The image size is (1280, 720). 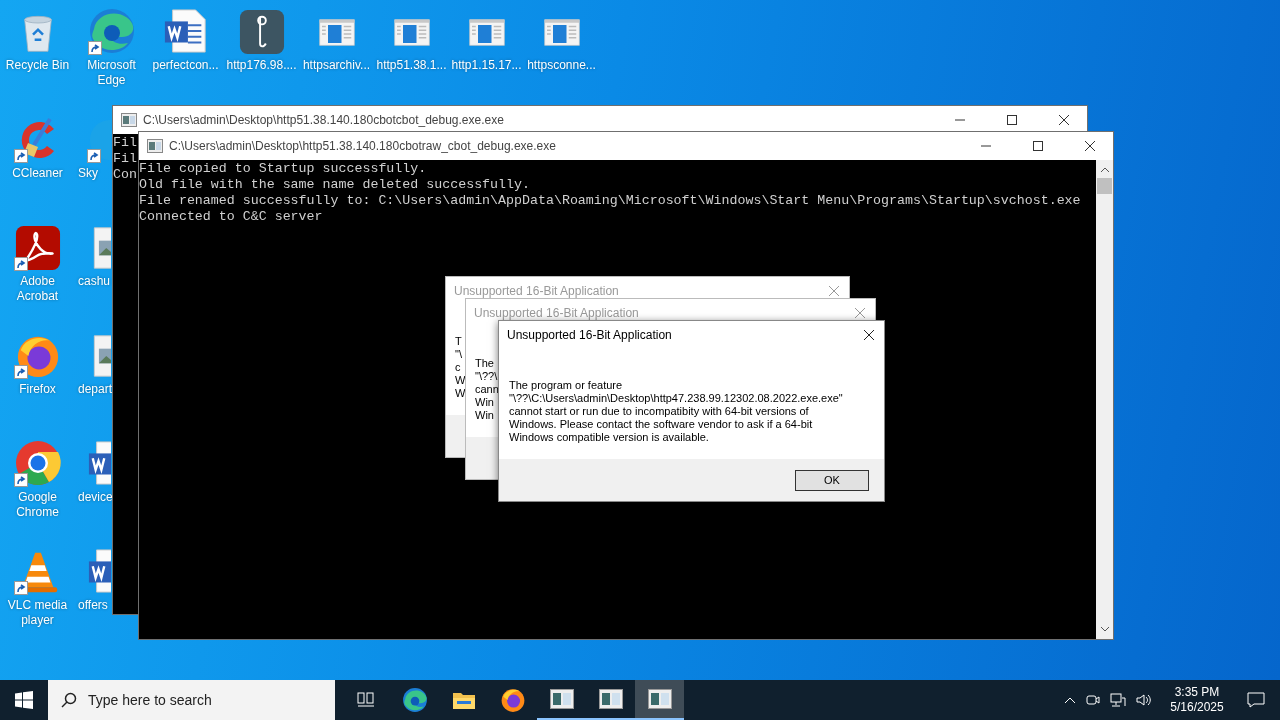 What do you see at coordinates (676, 411) in the screenshot?
I see `dialog-message: The program or feature "\??\C:\Users\admin\Desktop\http47.238.99.12302.08.2022.exe.exe" cannot start or run due to incompatibity with 64-bit versions of Windows. Please contact the software vendor to ask if a 64-bit Windows compatible version is available.` at bounding box center [676, 411].